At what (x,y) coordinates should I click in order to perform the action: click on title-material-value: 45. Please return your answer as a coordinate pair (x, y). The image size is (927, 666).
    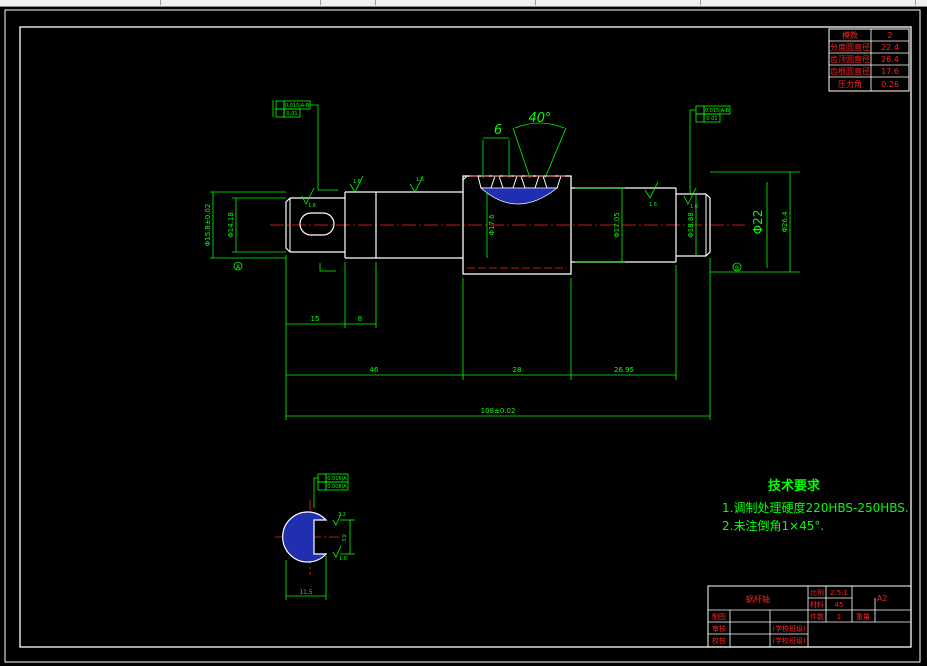
    Looking at the image, I should click on (839, 605).